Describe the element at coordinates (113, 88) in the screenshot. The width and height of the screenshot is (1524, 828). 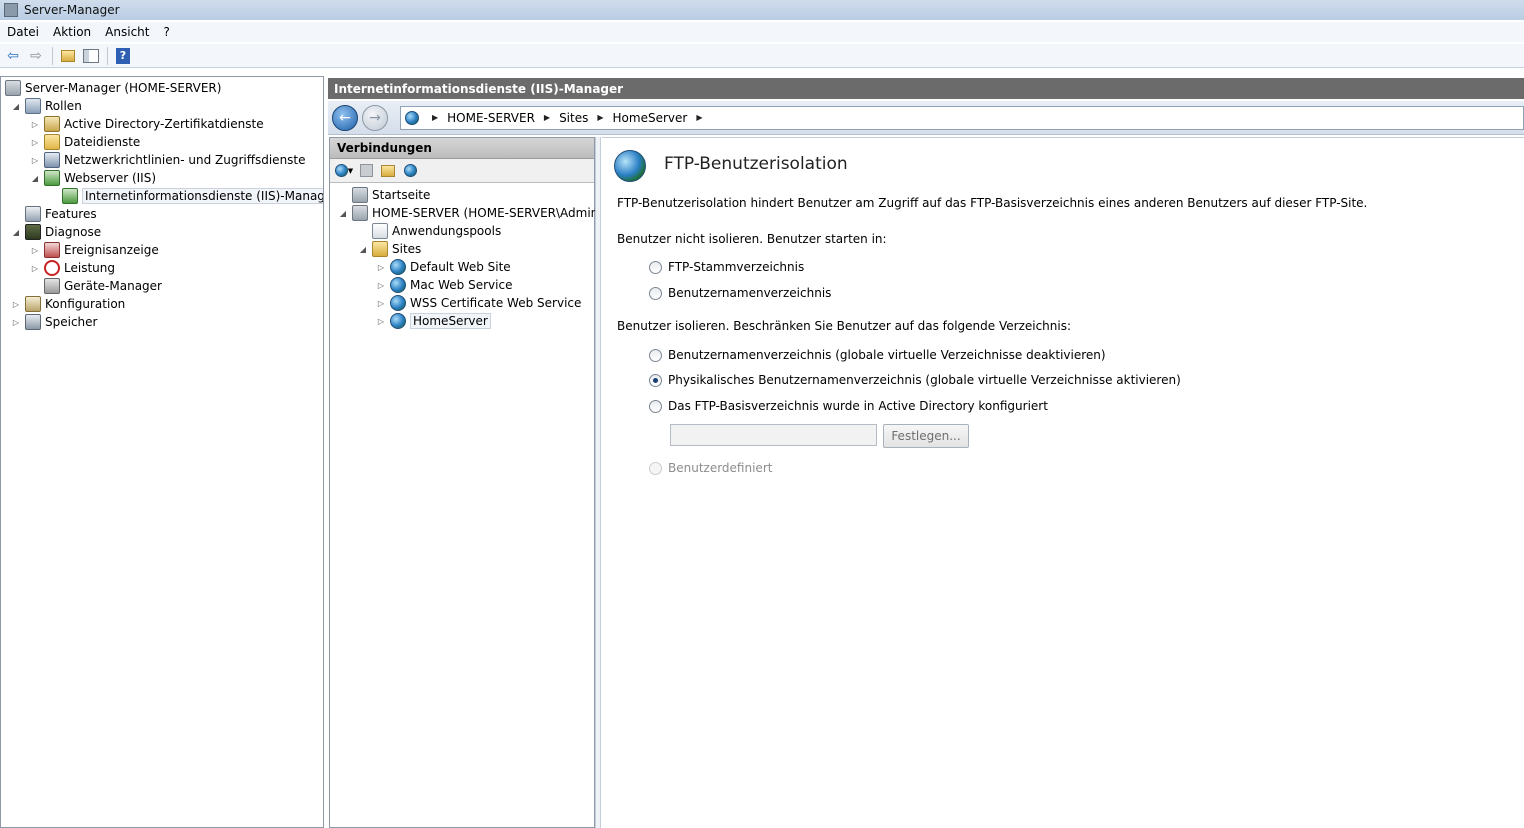
I see `tree-item-server-manager: Server-Manager (HOME-SERVER)` at that location.